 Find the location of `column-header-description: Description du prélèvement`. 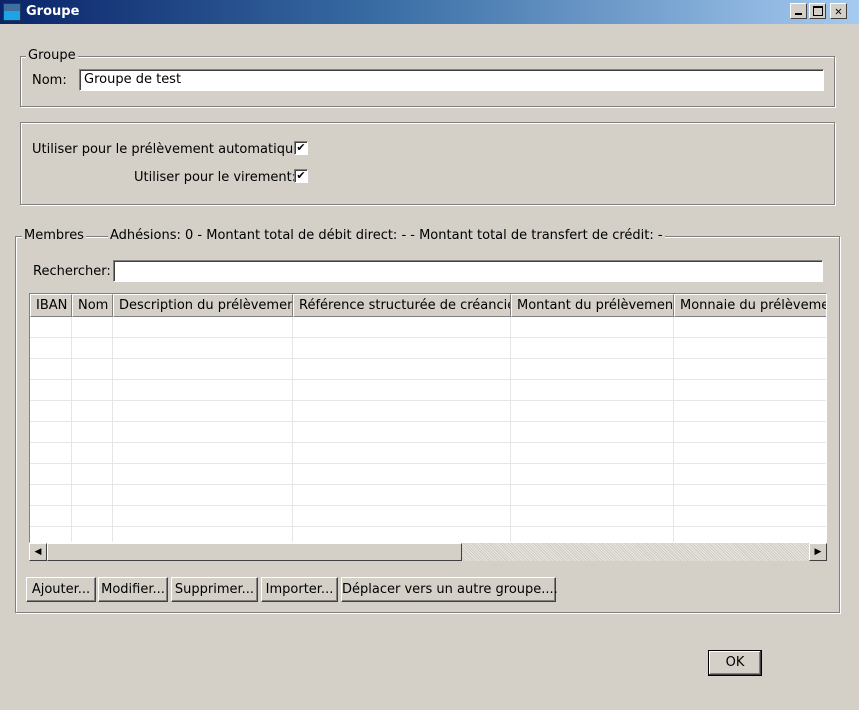

column-header-description: Description du prélèvement is located at coordinates (203, 305).